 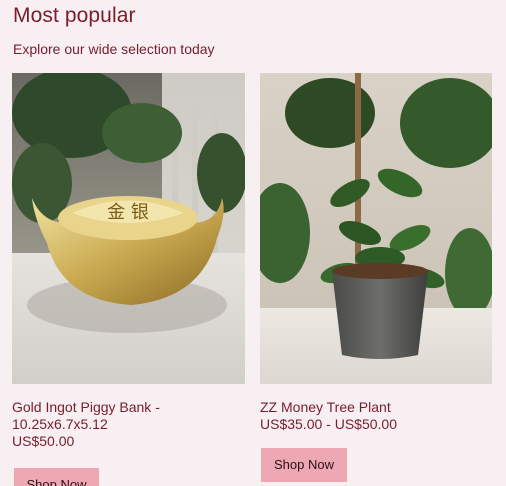 What do you see at coordinates (74, 15) in the screenshot?
I see `section-title: Most popular` at bounding box center [74, 15].